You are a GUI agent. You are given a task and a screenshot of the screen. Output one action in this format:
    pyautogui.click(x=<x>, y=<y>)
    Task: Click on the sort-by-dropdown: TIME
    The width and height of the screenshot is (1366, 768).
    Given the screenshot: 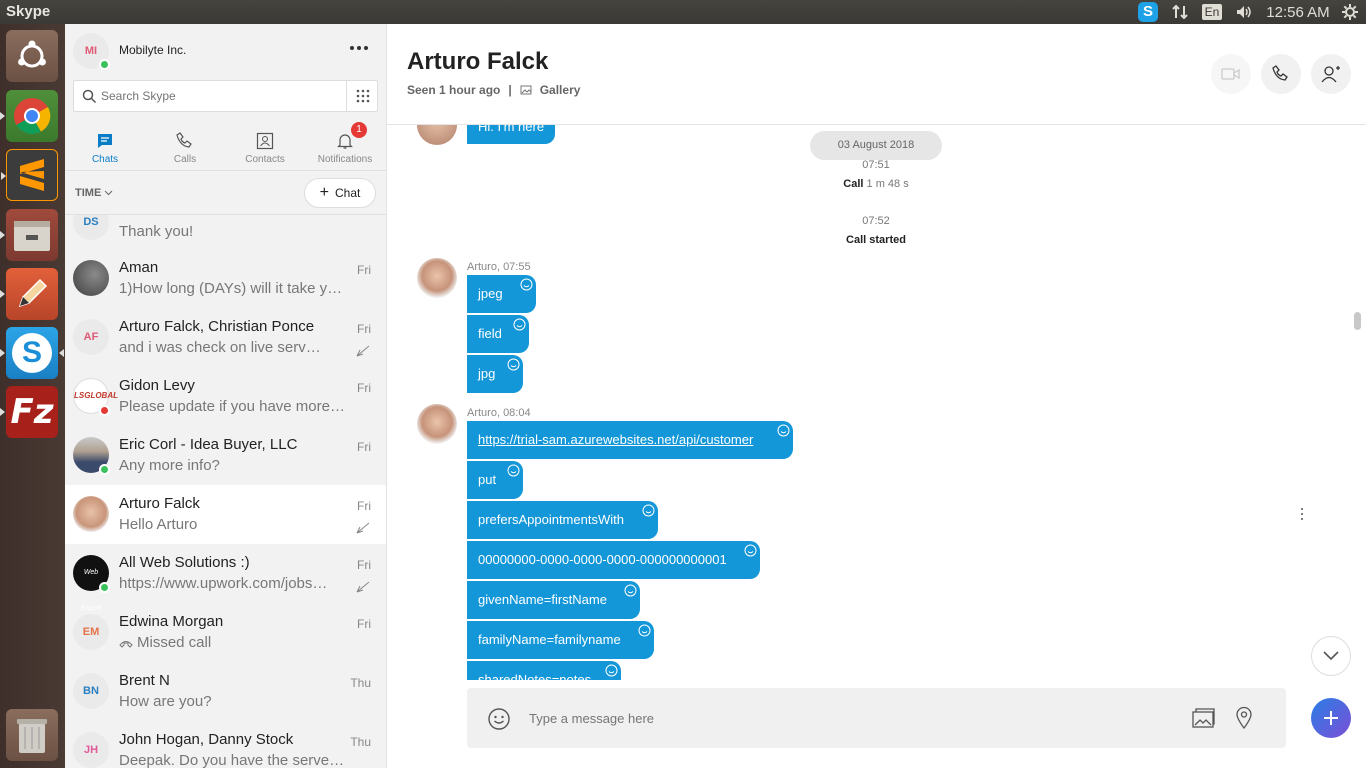 What is the action you would take?
    pyautogui.click(x=94, y=193)
    